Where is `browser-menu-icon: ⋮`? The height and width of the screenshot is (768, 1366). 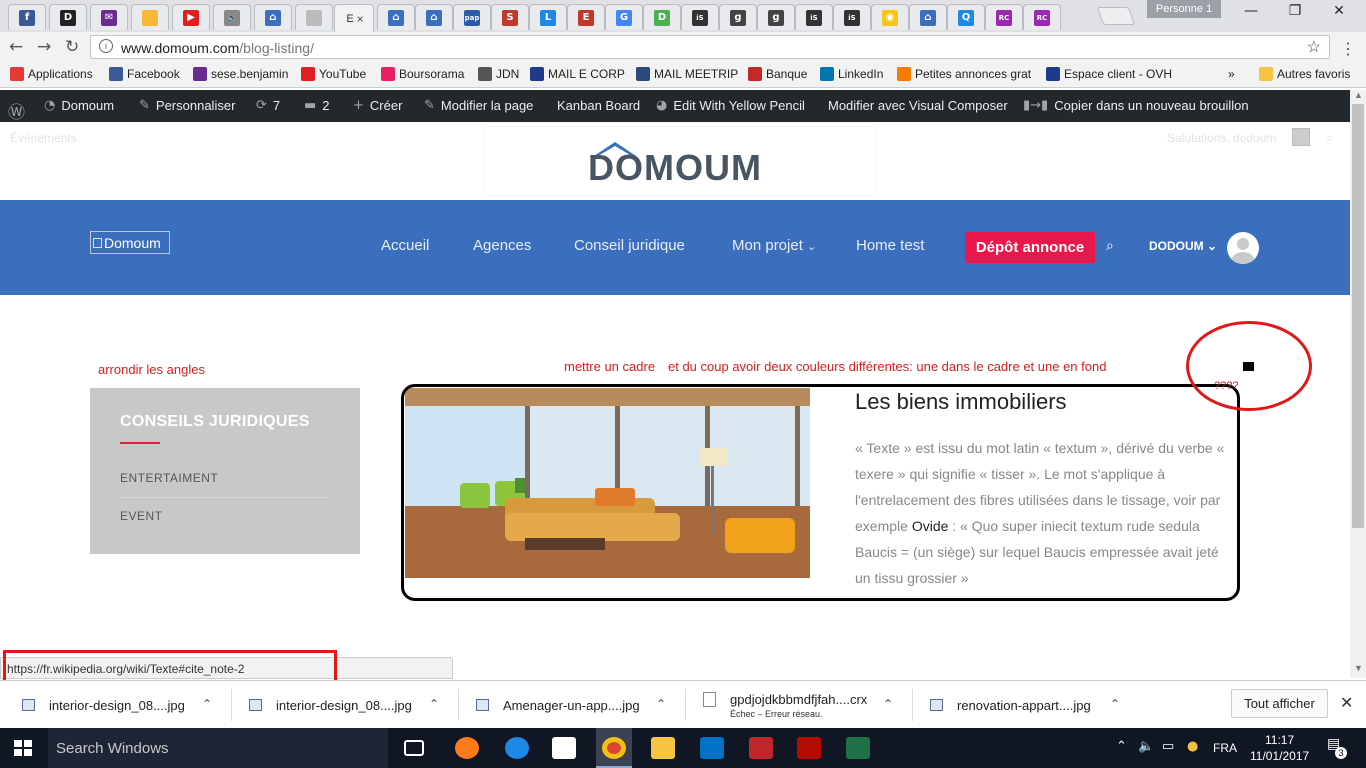
browser-menu-icon: ⋮ is located at coordinates (1348, 49).